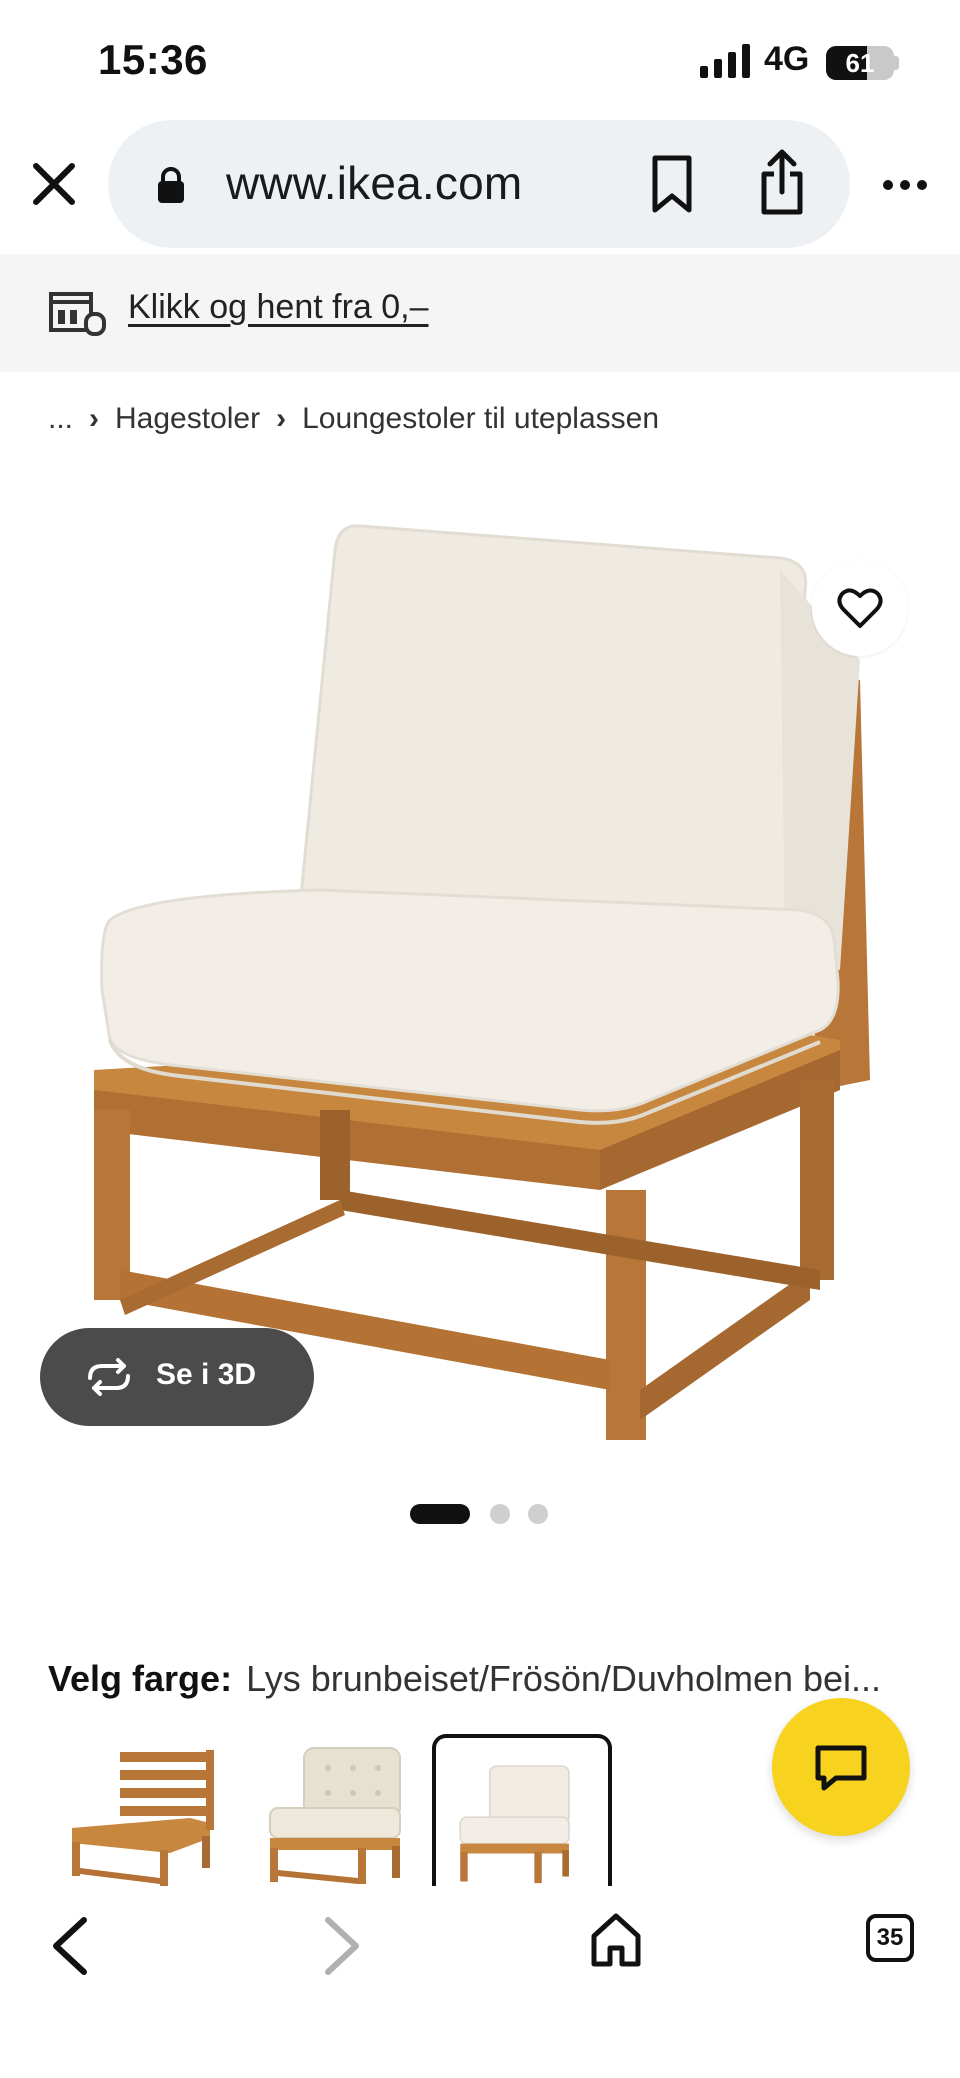  I want to click on browser-toolbar, so click(480, 1982).